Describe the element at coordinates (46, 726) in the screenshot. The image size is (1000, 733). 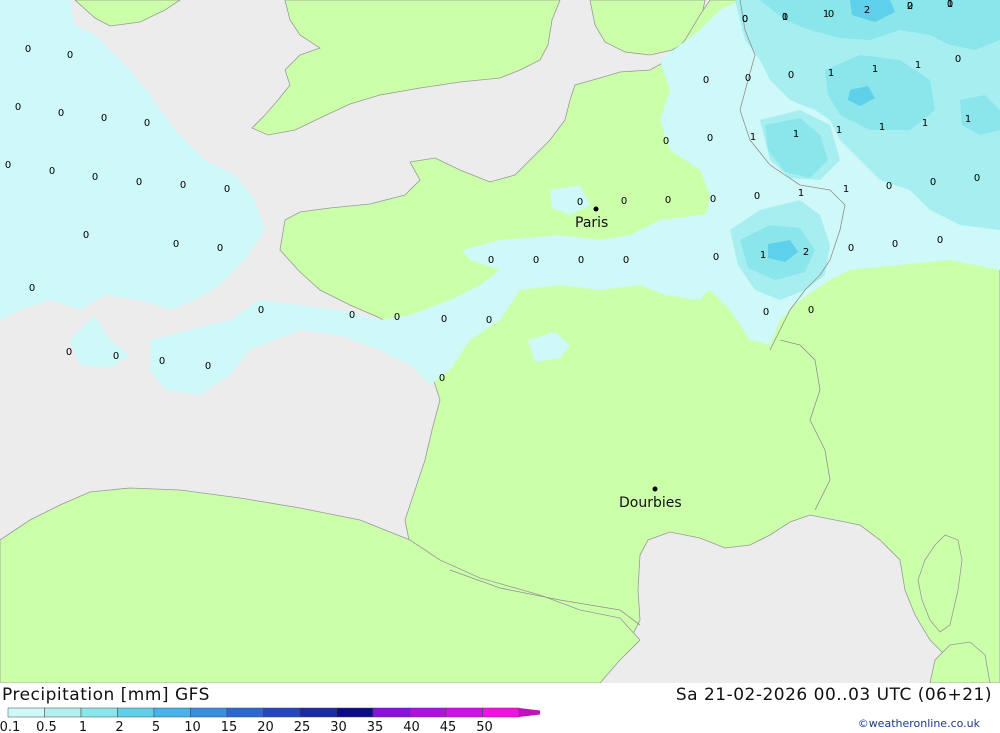
I see `legend-tick-label: 0.5` at that location.